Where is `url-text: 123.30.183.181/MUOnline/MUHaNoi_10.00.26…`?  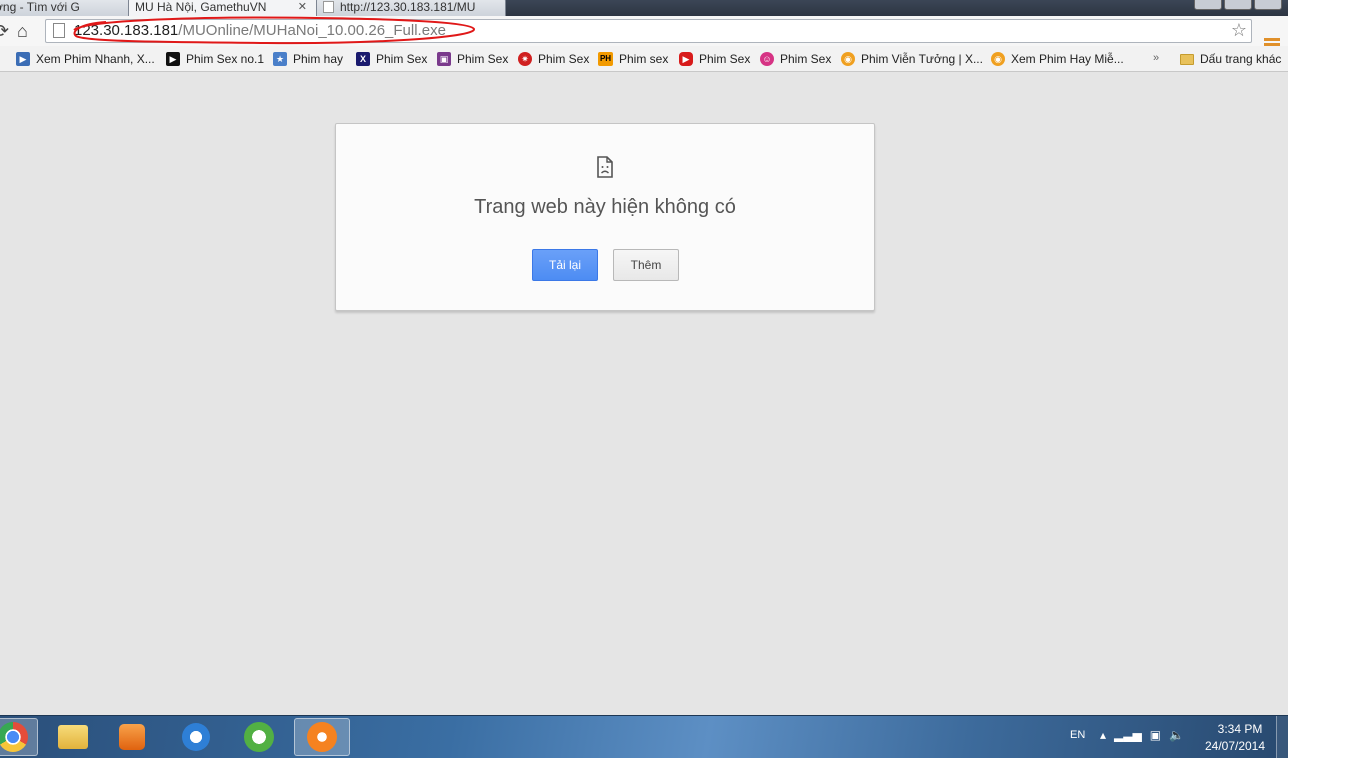
url-text: 123.30.183.181/MUOnline/MUHaNoi_10.00.26… is located at coordinates (260, 30).